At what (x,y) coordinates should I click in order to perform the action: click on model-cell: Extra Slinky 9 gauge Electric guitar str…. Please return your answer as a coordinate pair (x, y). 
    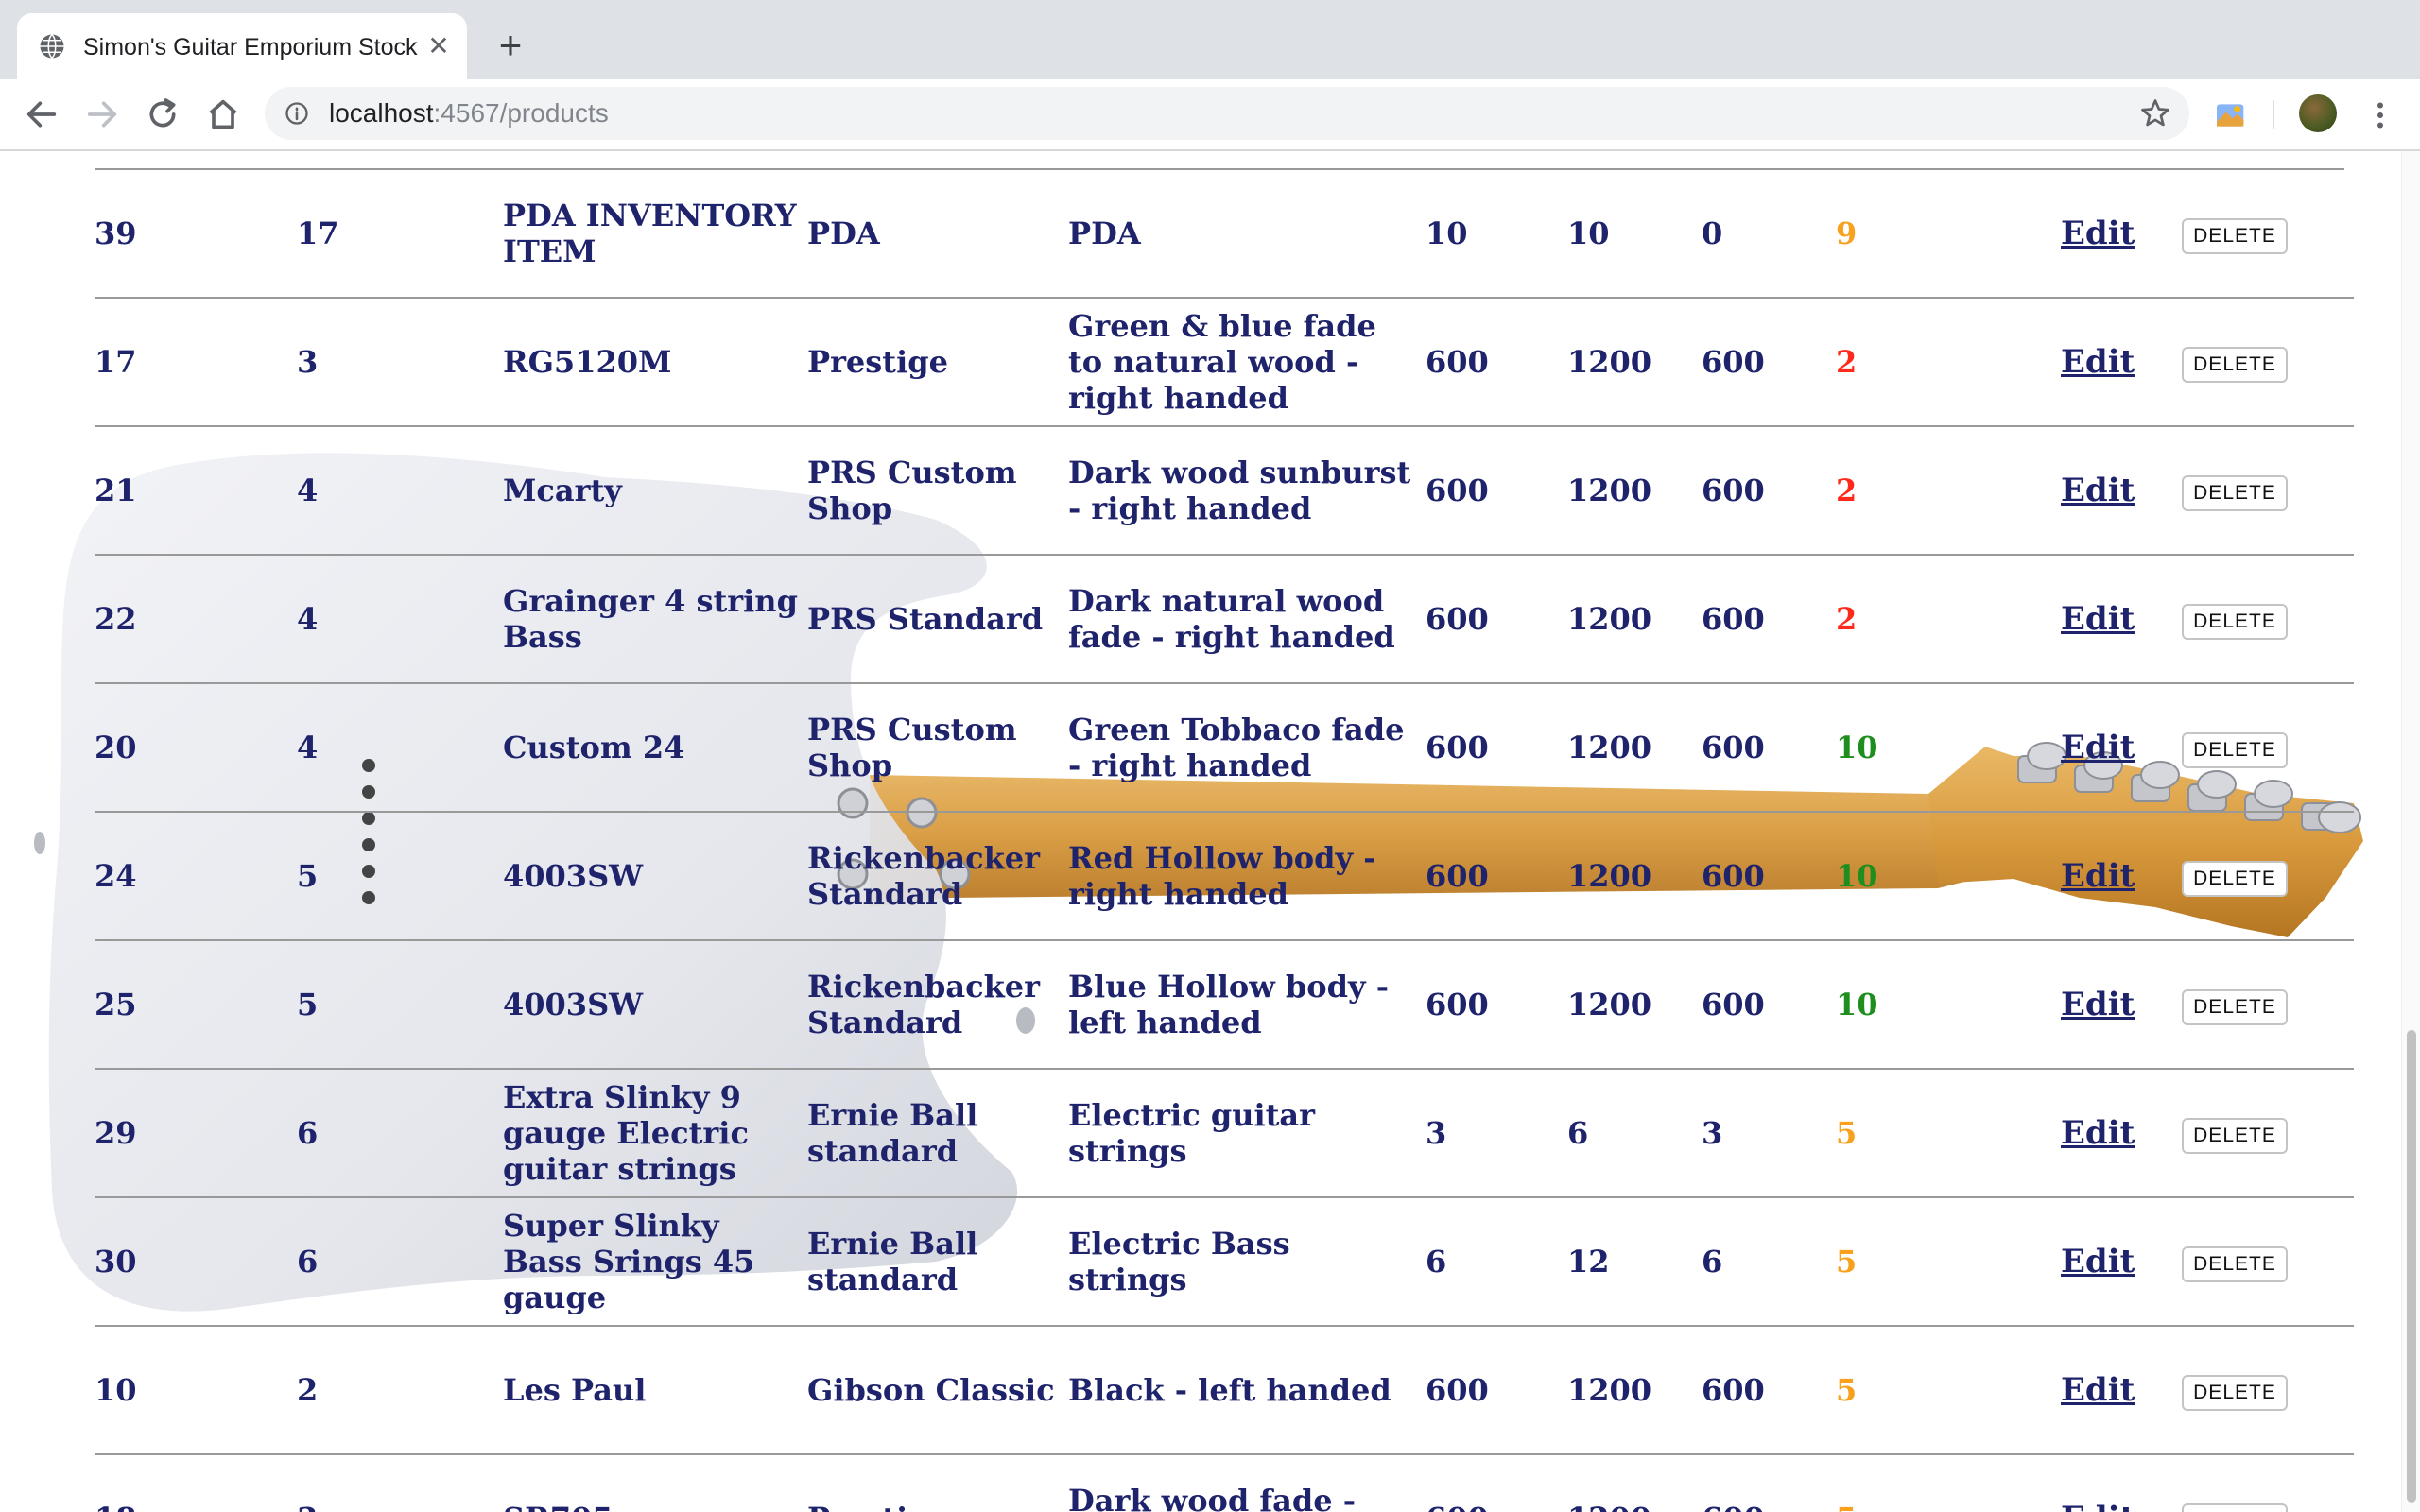
    Looking at the image, I should click on (655, 1133).